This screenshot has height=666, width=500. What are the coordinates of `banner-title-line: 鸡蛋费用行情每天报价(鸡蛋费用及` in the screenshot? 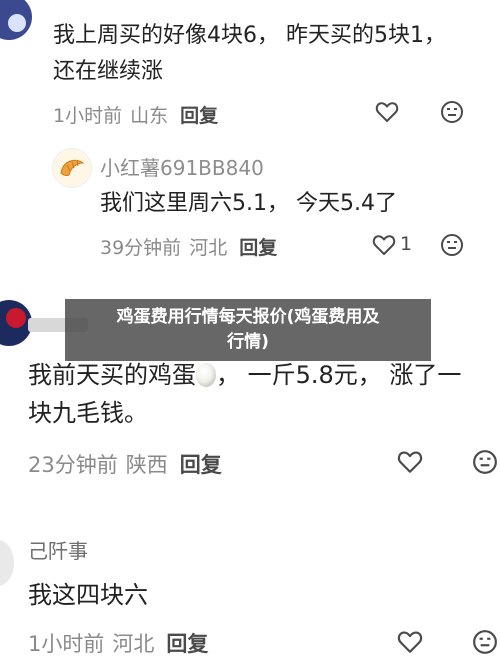 It's located at (248, 317).